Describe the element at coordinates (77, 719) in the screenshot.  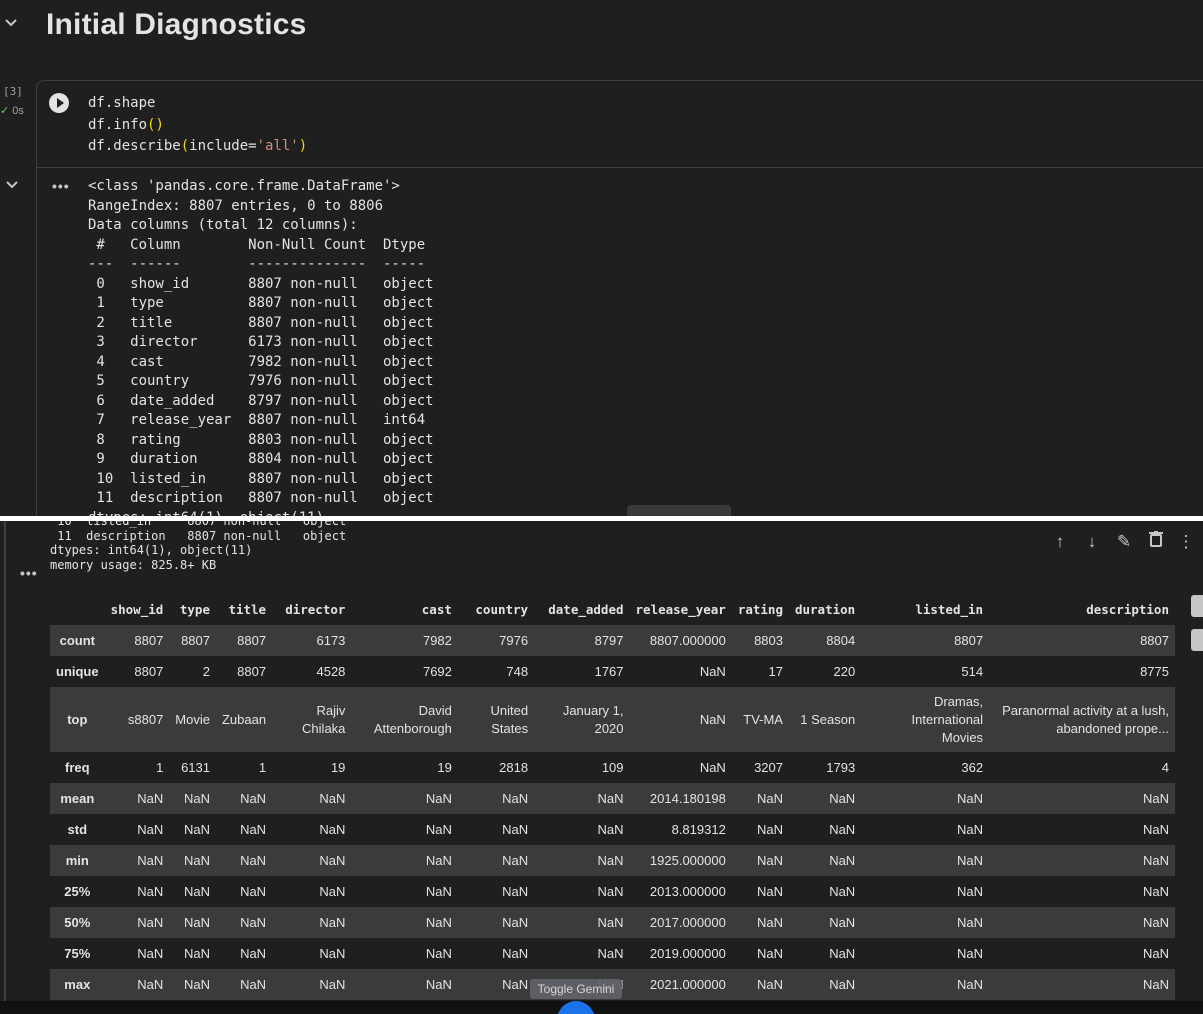
I see `row-label: top` at that location.